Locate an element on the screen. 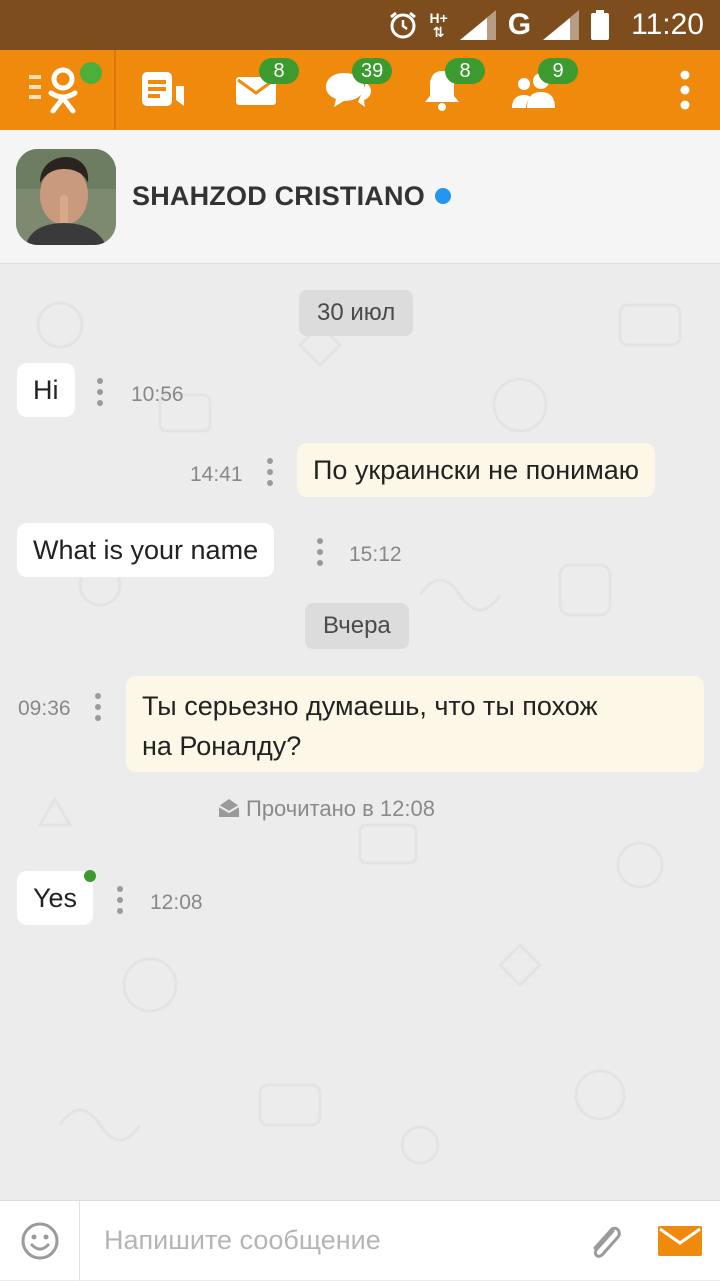 The width and height of the screenshot is (720, 1281). clock: 11:20 is located at coordinates (667, 24).